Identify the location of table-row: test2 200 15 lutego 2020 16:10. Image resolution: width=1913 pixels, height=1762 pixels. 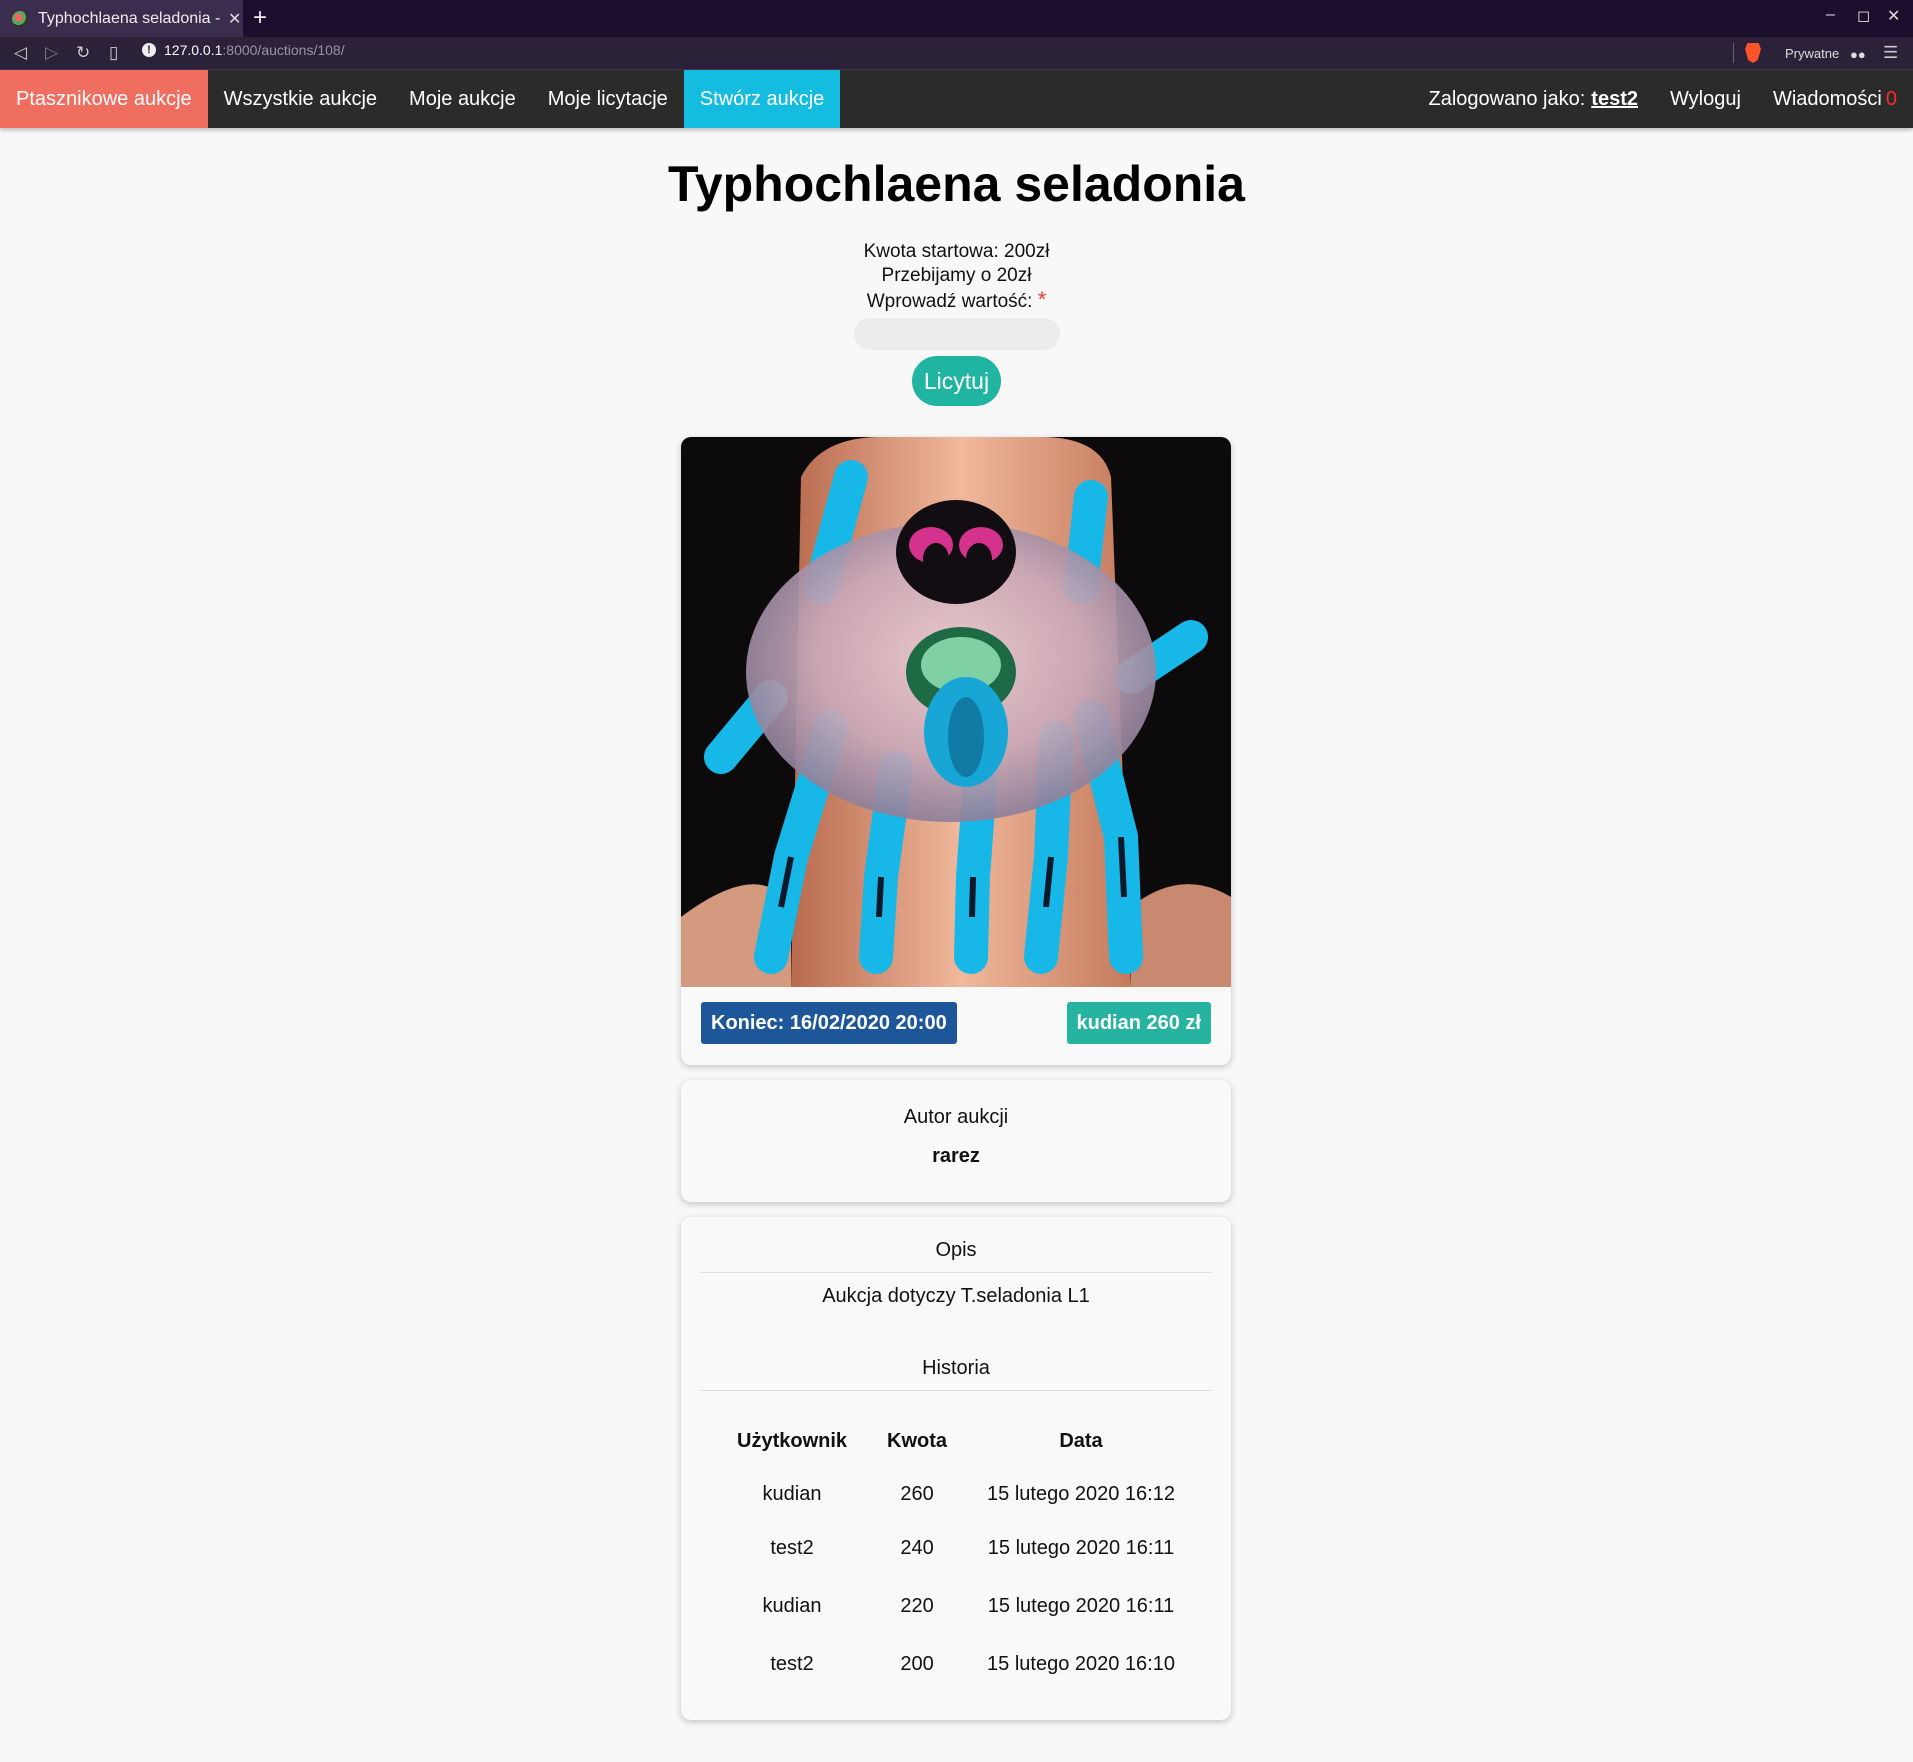
(956, 1664).